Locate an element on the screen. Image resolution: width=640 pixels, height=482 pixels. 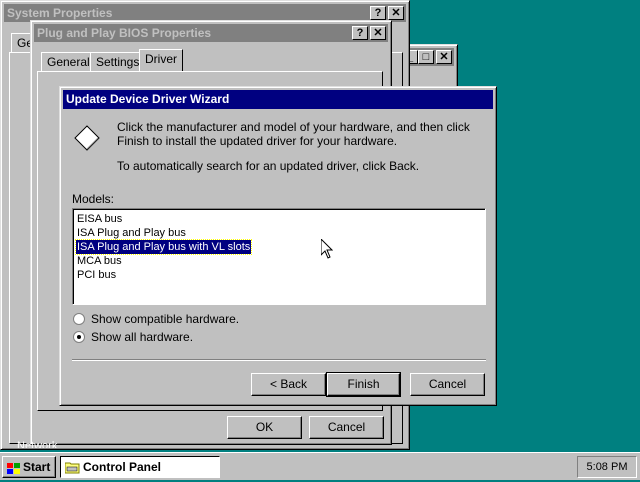
start-label: Start is located at coordinates (37, 467).